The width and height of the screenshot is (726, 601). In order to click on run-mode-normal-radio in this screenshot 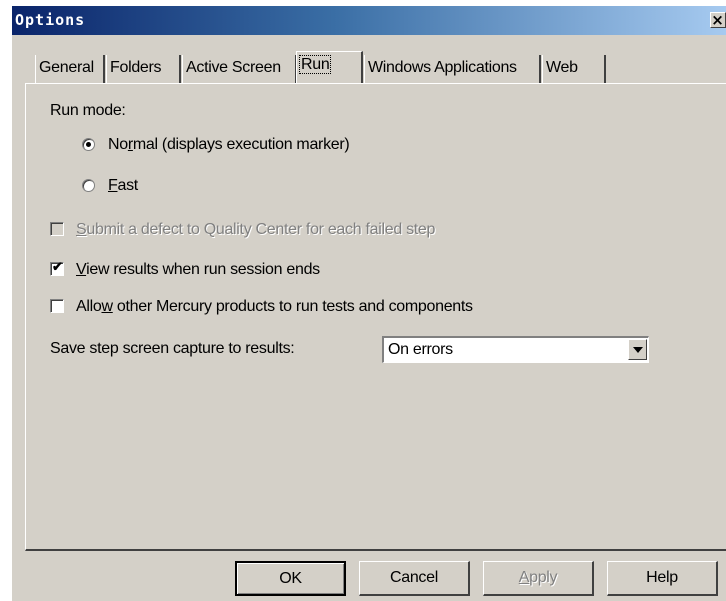, I will do `click(88, 144)`.